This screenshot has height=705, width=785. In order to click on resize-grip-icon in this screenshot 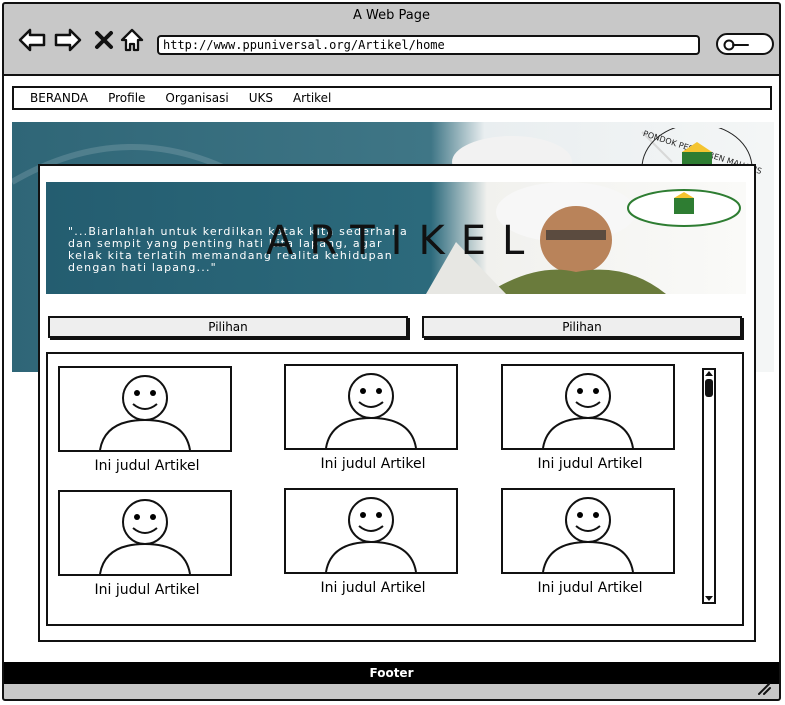, I will do `click(764, 689)`.